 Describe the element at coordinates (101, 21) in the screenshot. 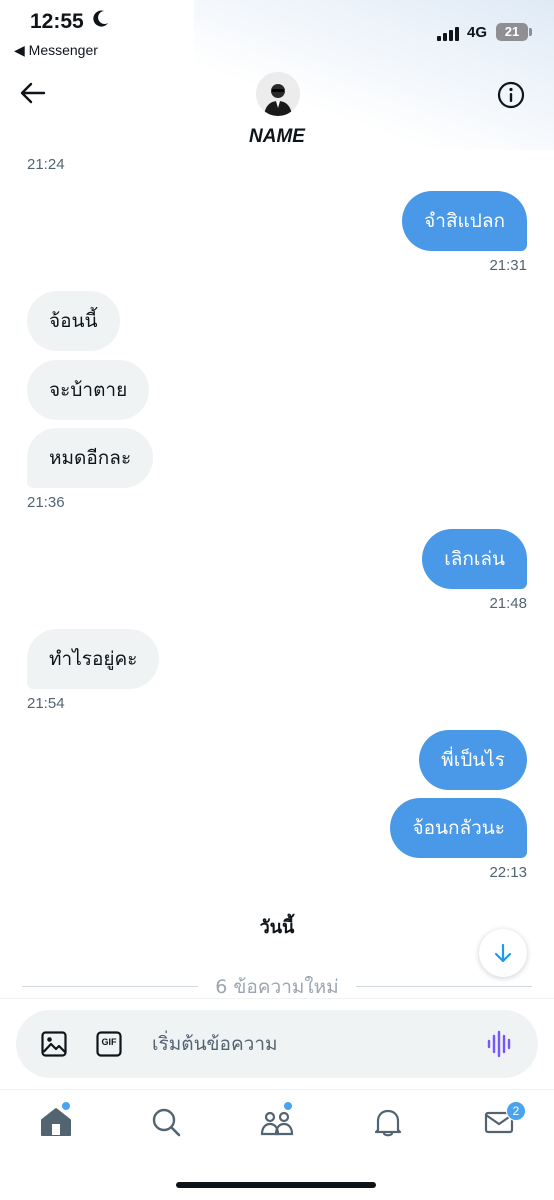

I see `moon-icon` at that location.